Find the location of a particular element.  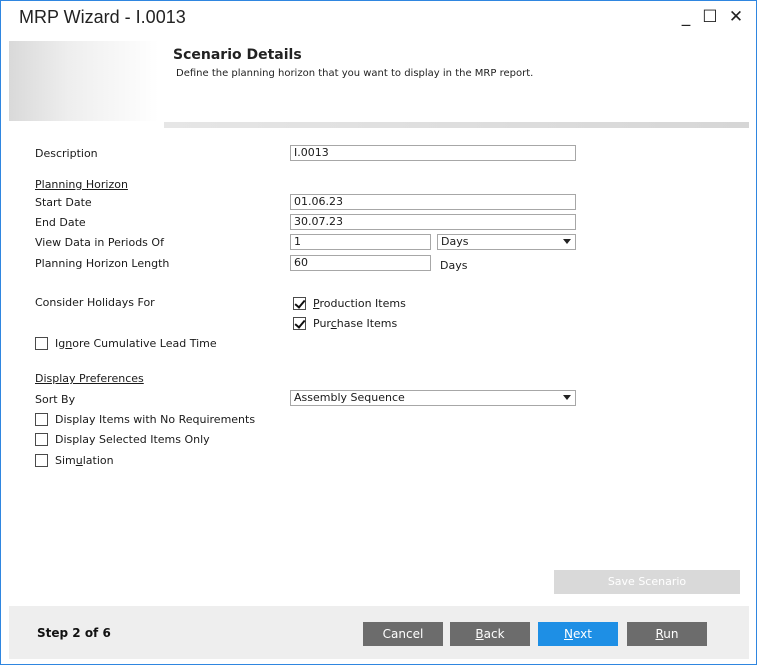

header-graphic is located at coordinates (84, 81).